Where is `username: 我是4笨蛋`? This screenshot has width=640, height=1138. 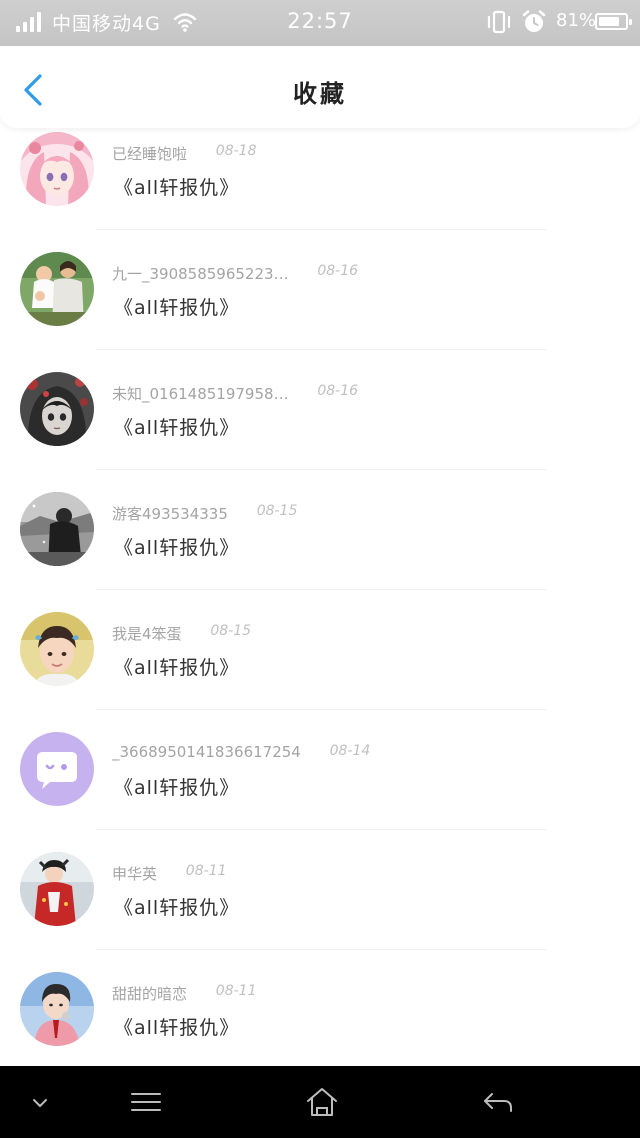
username: 我是4笨蛋 is located at coordinates (147, 634).